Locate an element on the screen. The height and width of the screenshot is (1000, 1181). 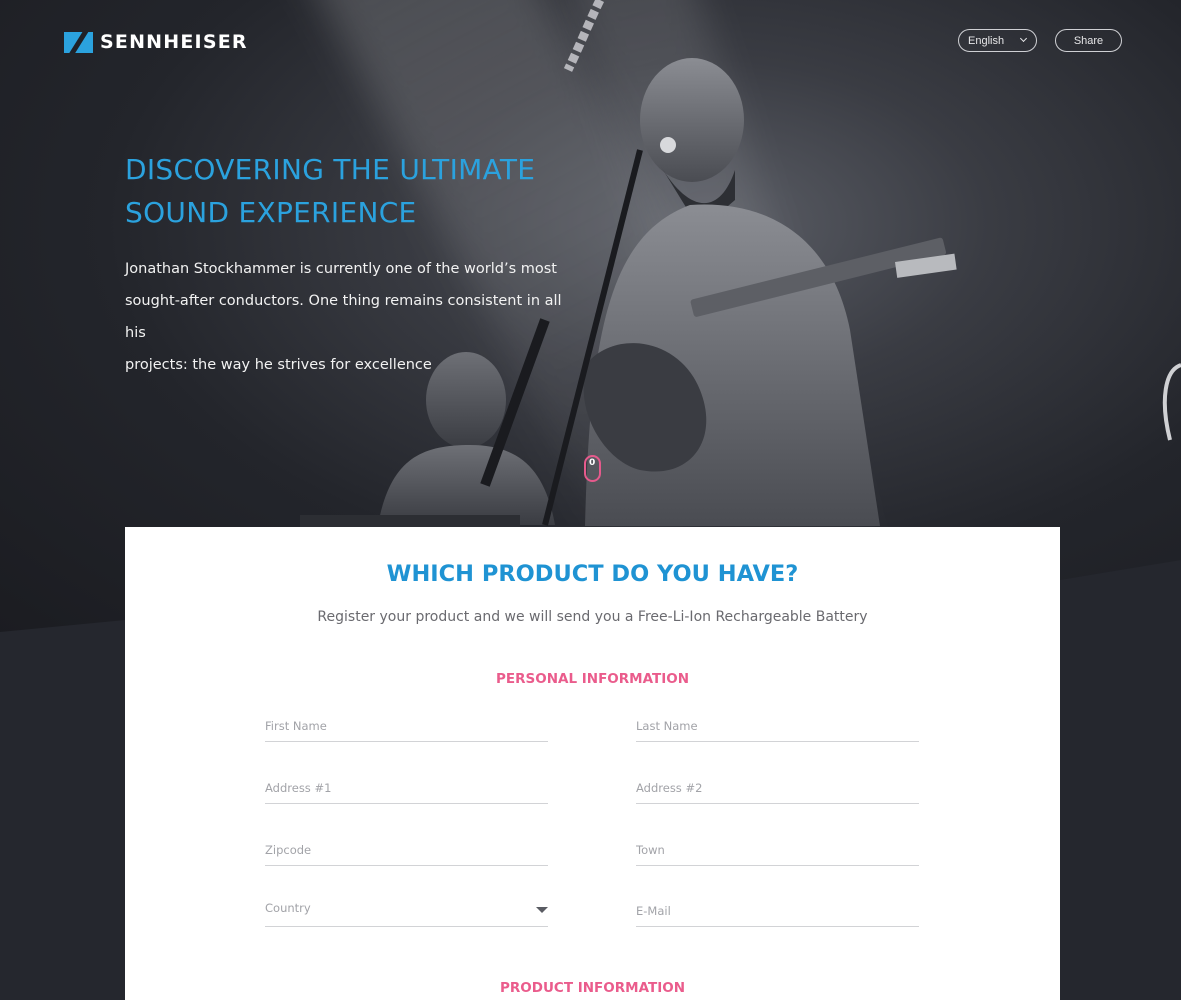
sennheiser-logo: SENNHEISER is located at coordinates (156, 42).